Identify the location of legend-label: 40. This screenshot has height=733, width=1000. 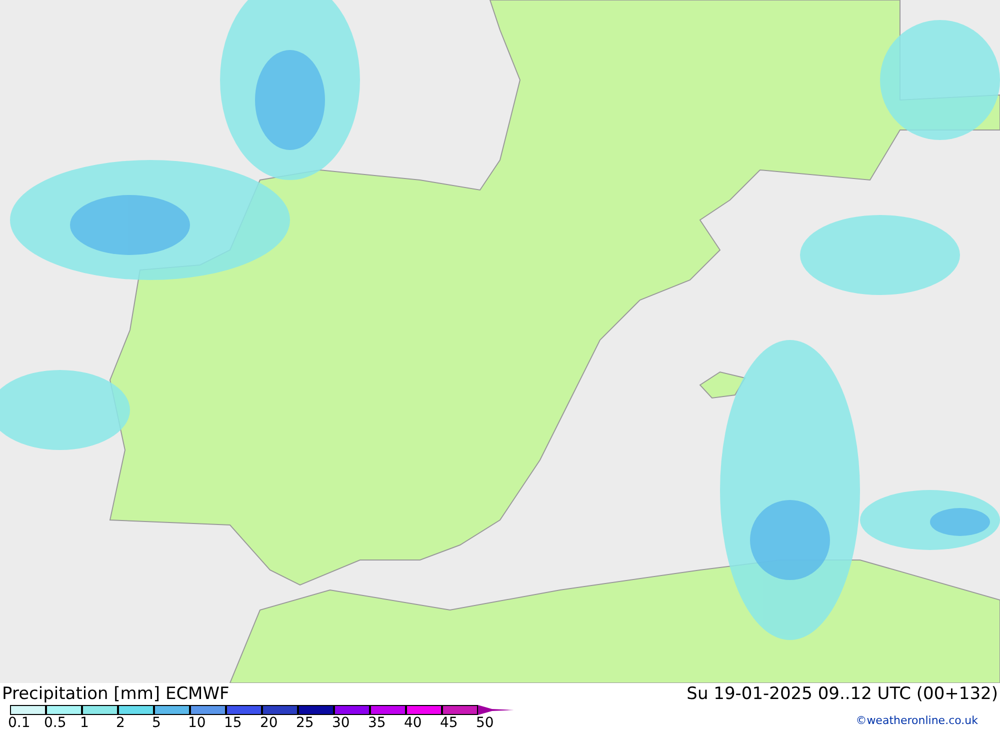
(413, 723).